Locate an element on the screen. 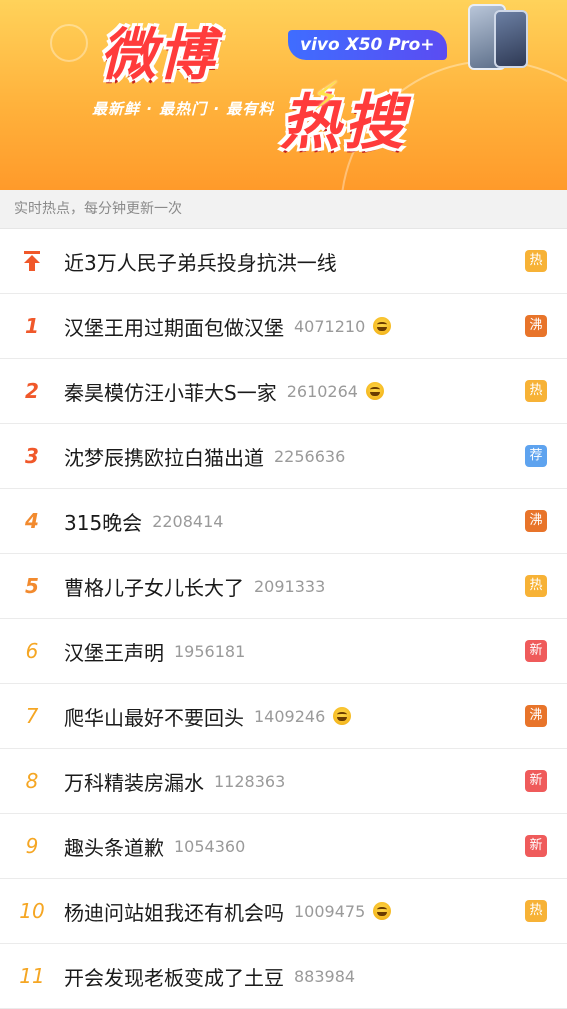  hot-search-row: 4 315晚会 2208414 沸 is located at coordinates (283, 521).